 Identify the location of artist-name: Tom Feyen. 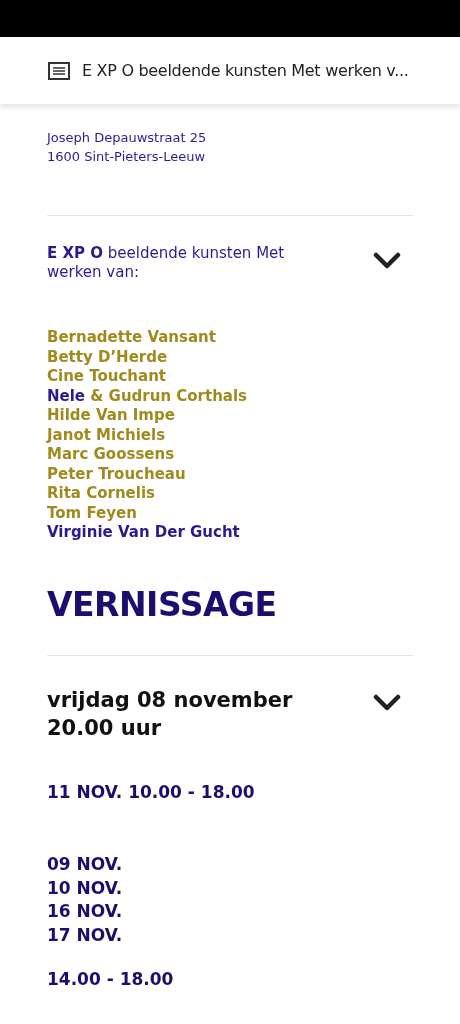
(92, 513).